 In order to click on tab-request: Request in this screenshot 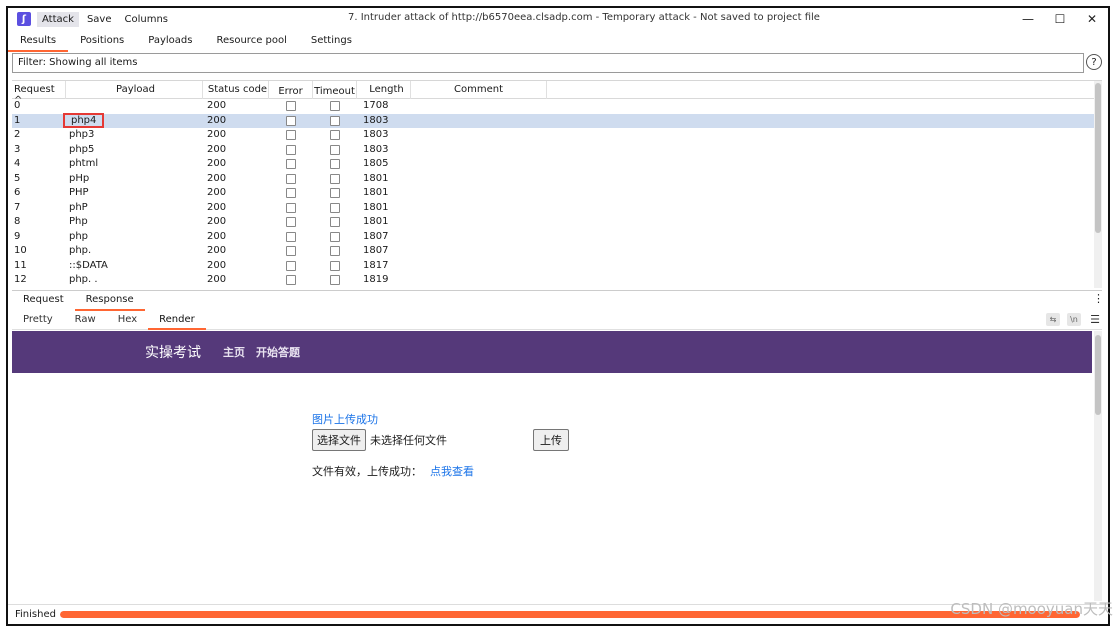, I will do `click(43, 301)`.